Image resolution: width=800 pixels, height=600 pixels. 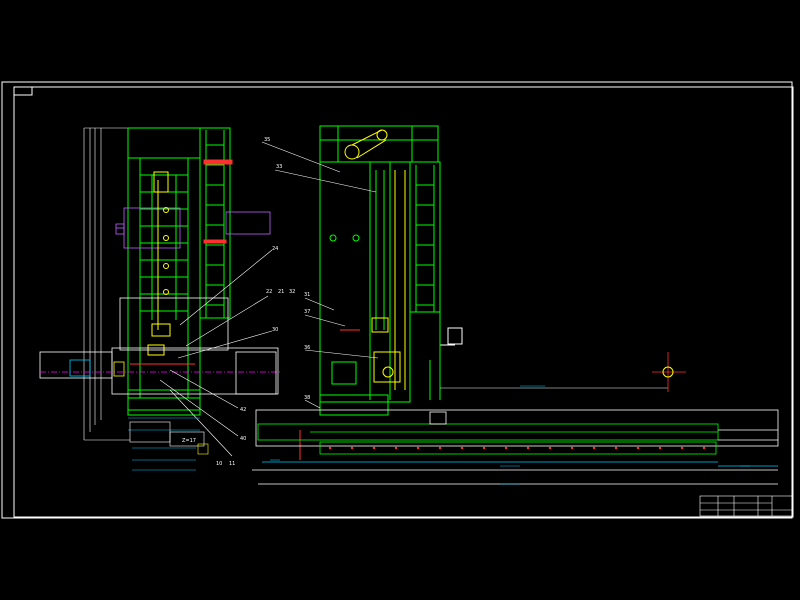 What do you see at coordinates (563, 372) in the screenshot?
I see `target-guide` at bounding box center [563, 372].